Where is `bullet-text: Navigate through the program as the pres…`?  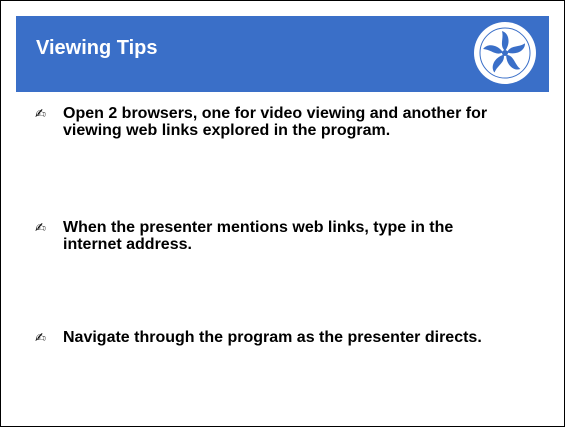 bullet-text: Navigate through the program as the pres… is located at coordinates (272, 337).